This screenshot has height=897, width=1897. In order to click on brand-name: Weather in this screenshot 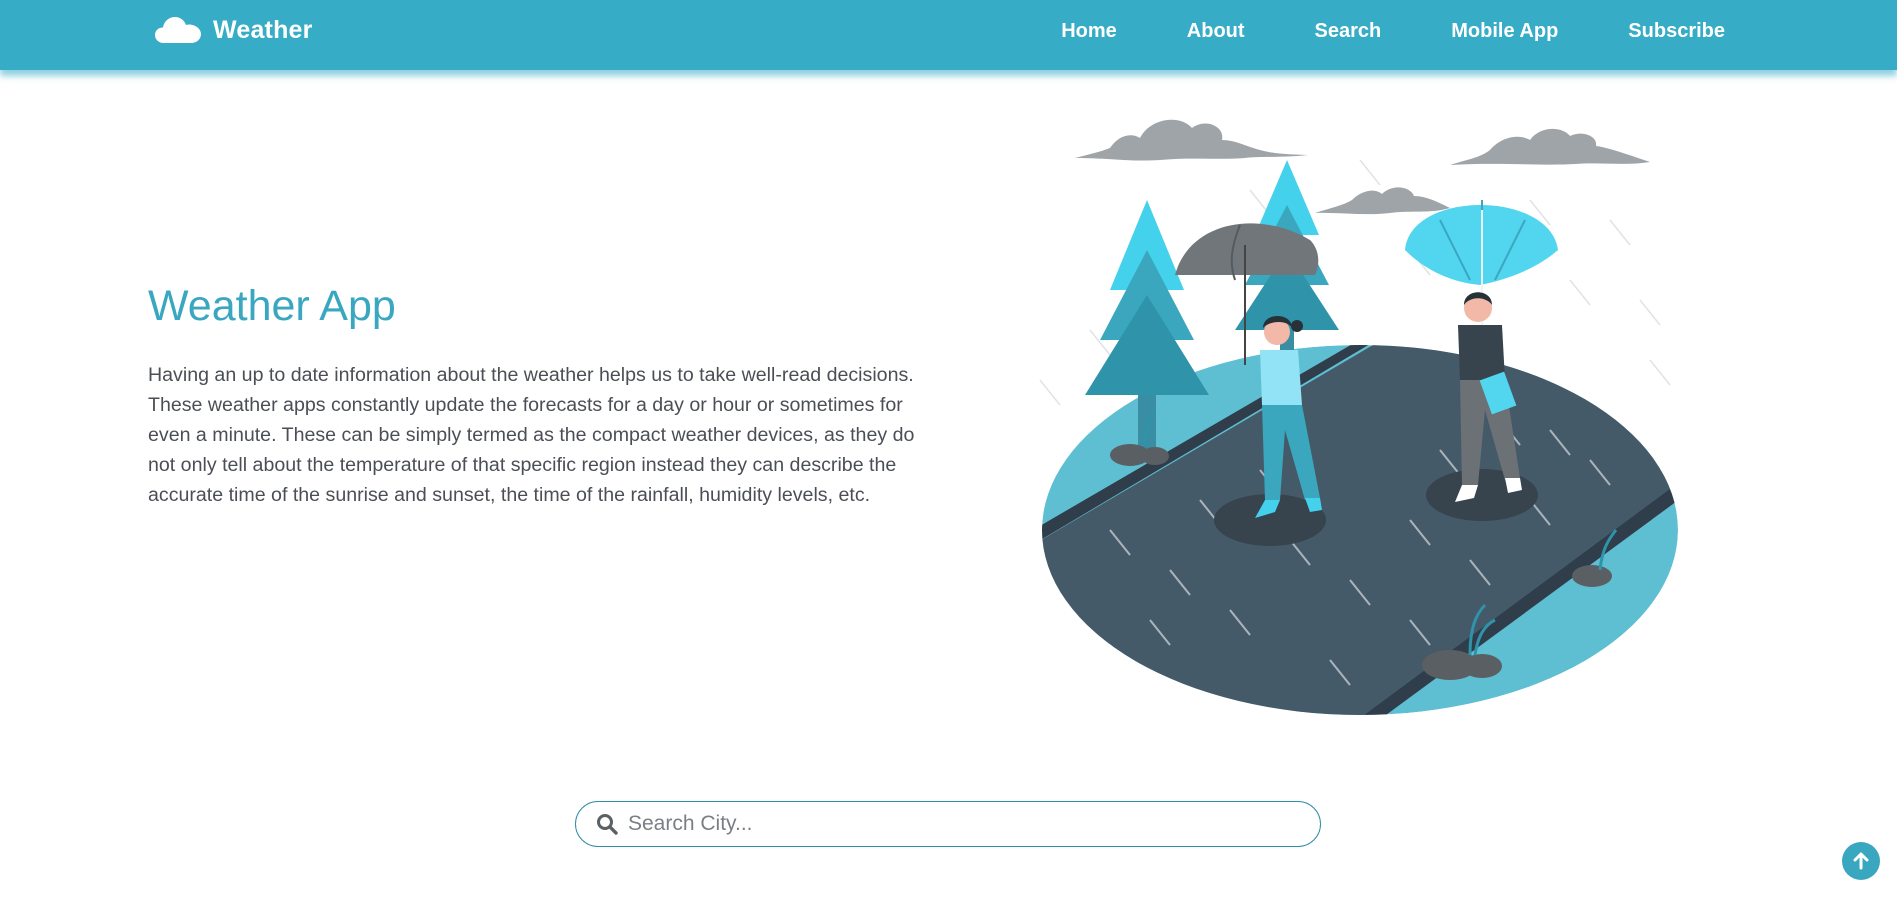, I will do `click(263, 29)`.